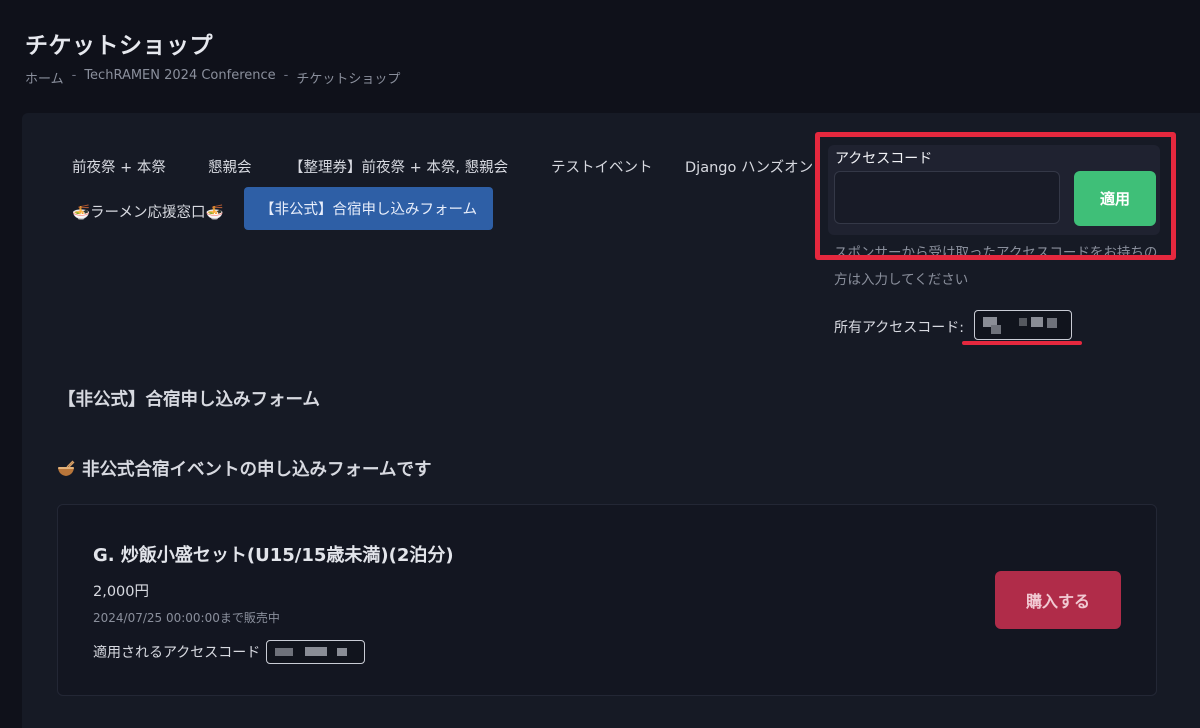 The image size is (1200, 728). I want to click on annotation-underline, so click(1022, 343).